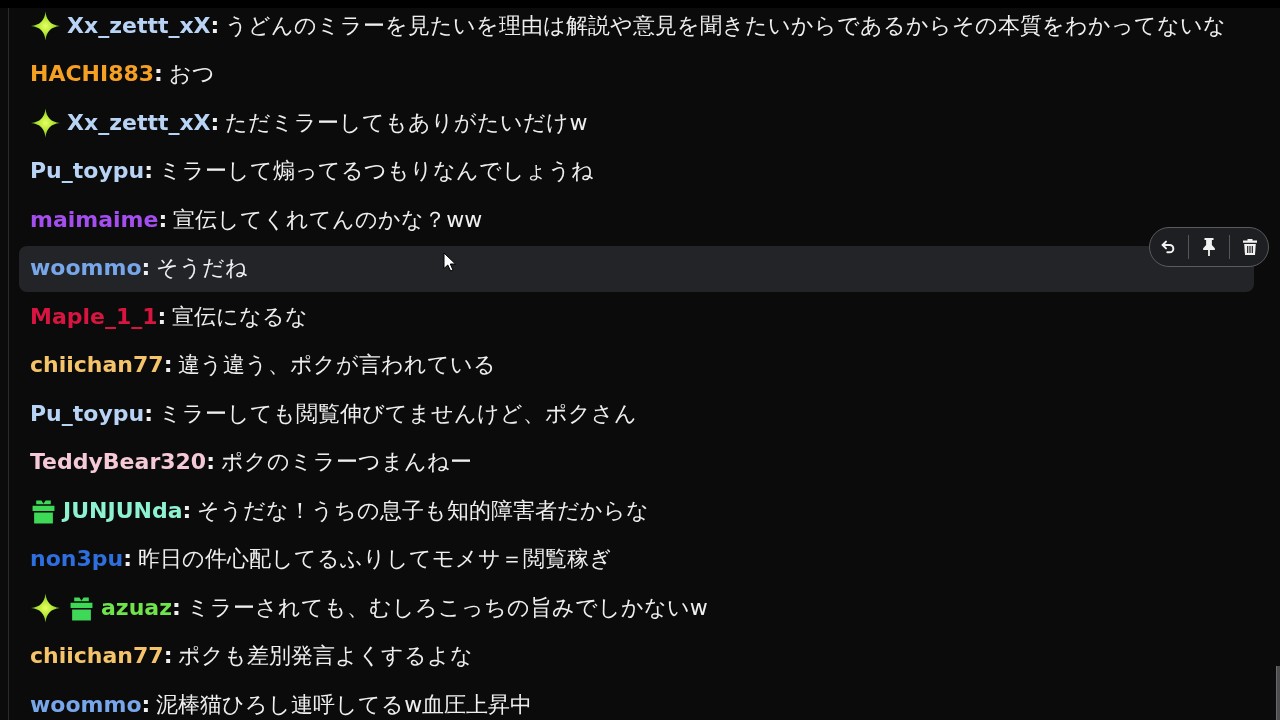 The height and width of the screenshot is (720, 1280). What do you see at coordinates (1209, 246) in the screenshot?
I see `pin-icon` at bounding box center [1209, 246].